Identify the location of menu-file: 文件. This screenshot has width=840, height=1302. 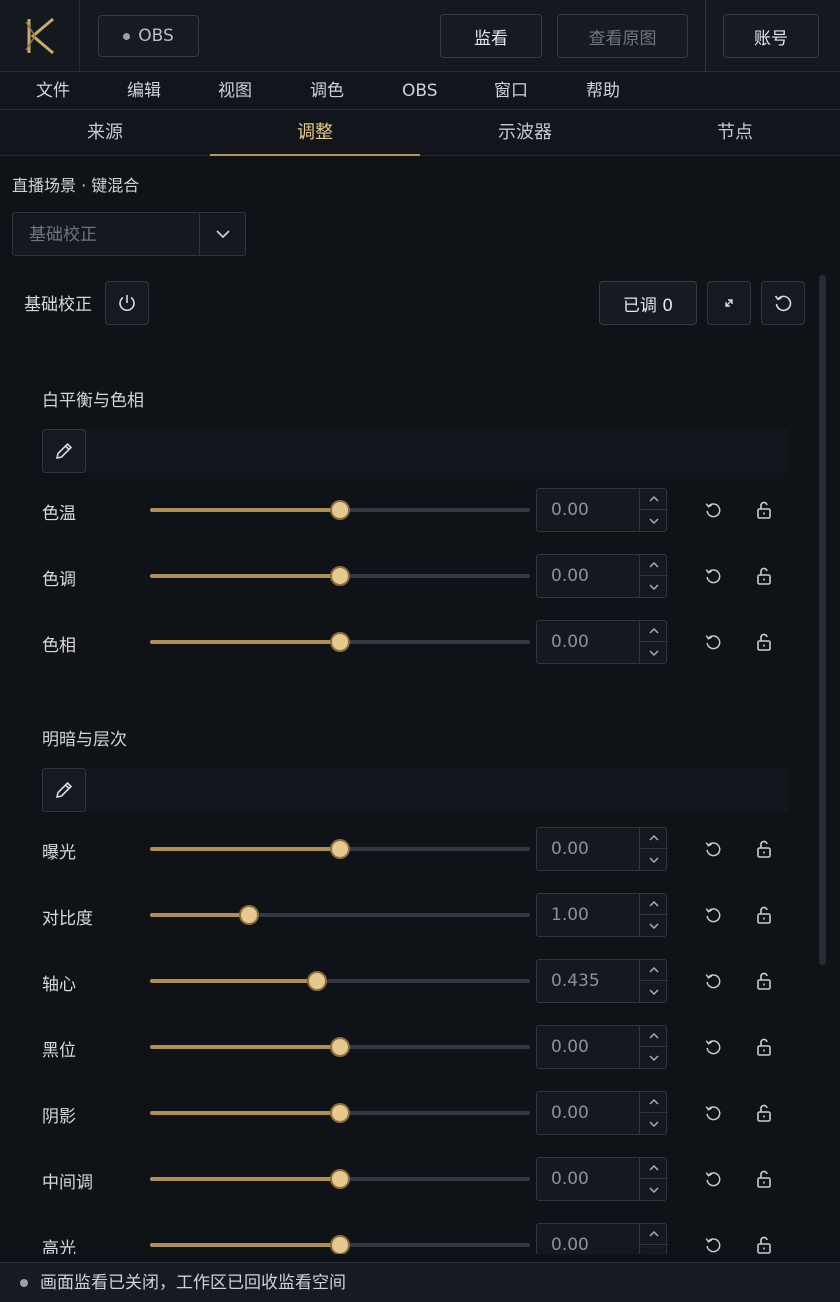
(53, 91).